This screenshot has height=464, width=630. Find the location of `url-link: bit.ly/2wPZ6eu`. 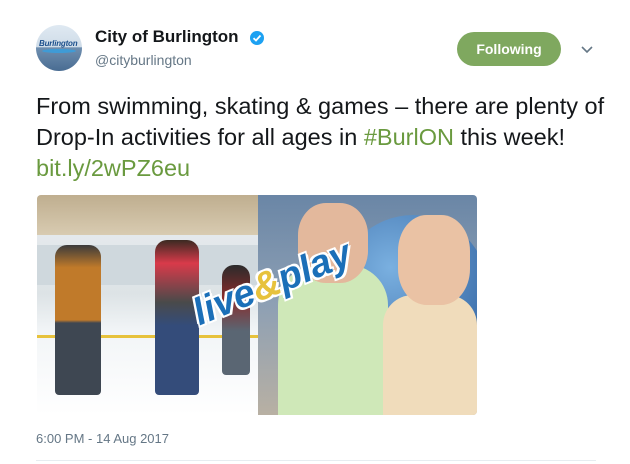

url-link: bit.ly/2wPZ6eu is located at coordinates (113, 168).